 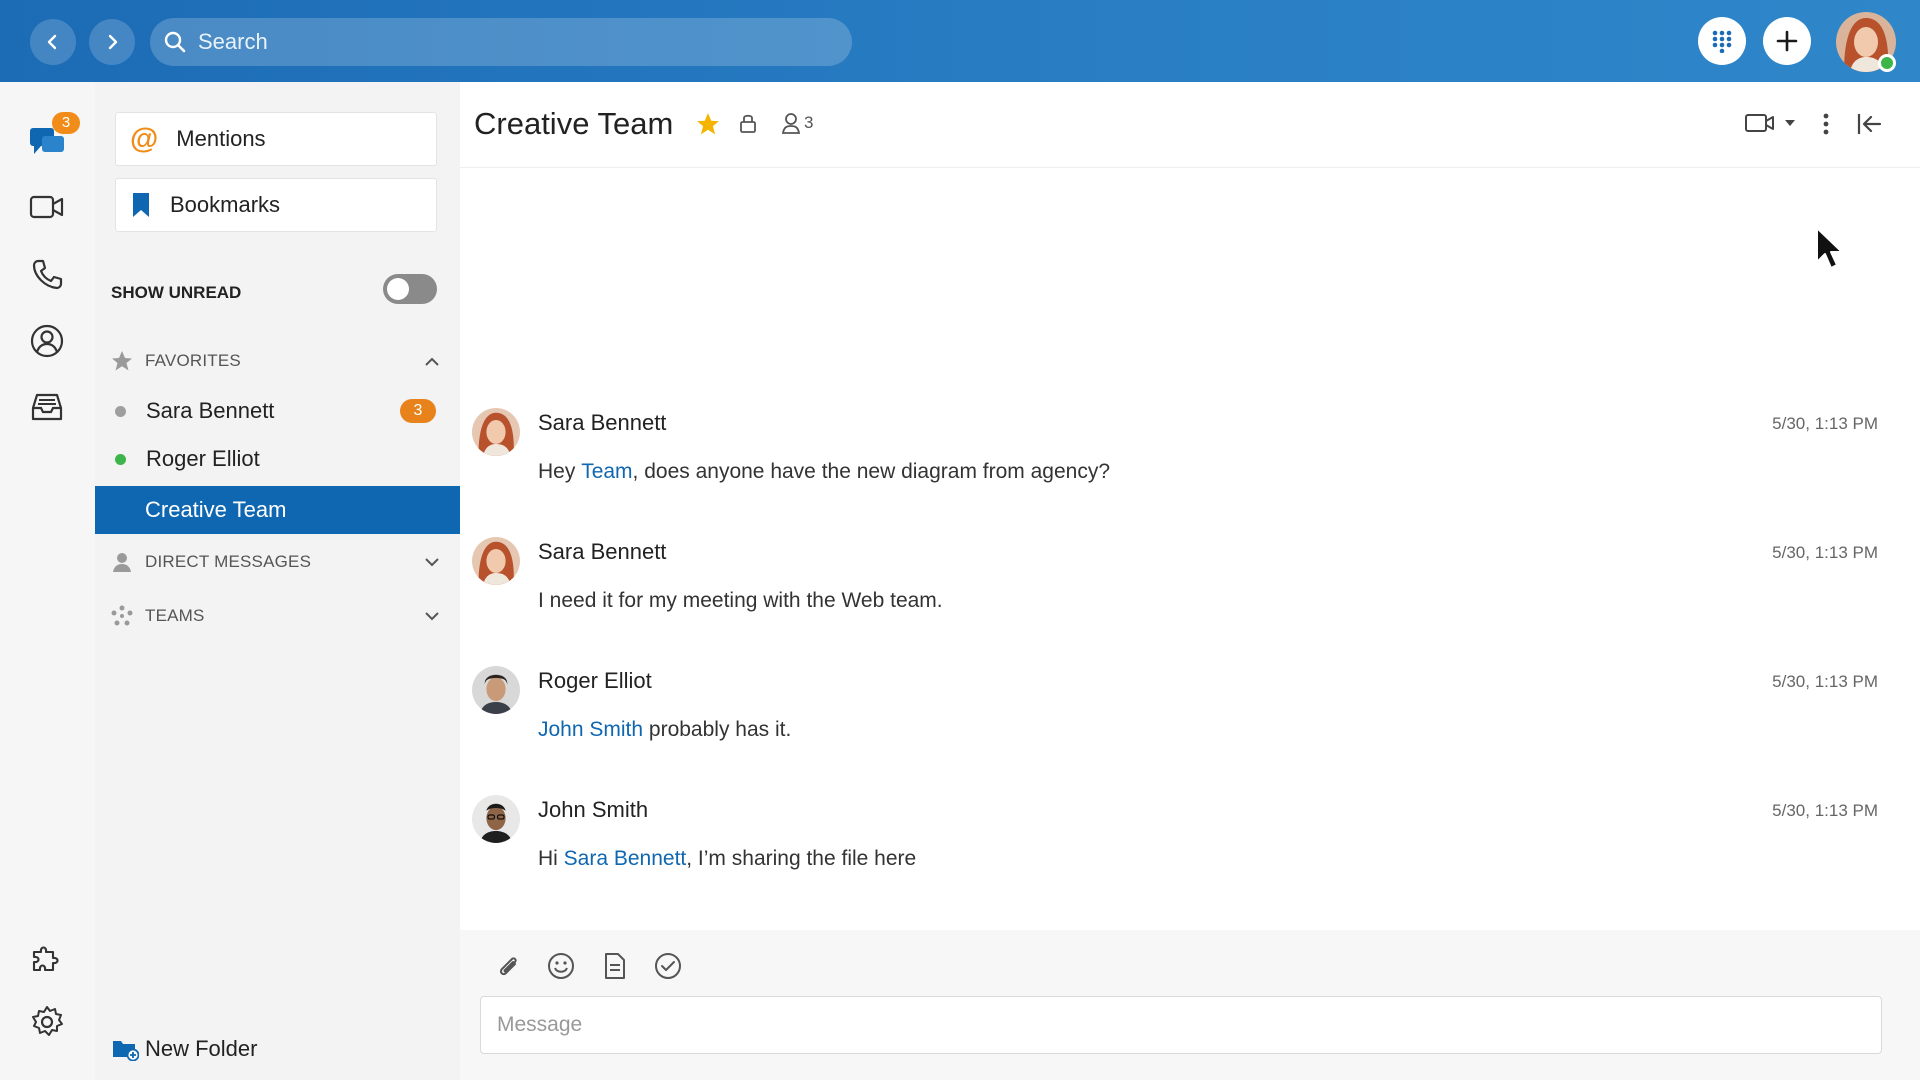 I want to click on note-icon, so click(x=615, y=966).